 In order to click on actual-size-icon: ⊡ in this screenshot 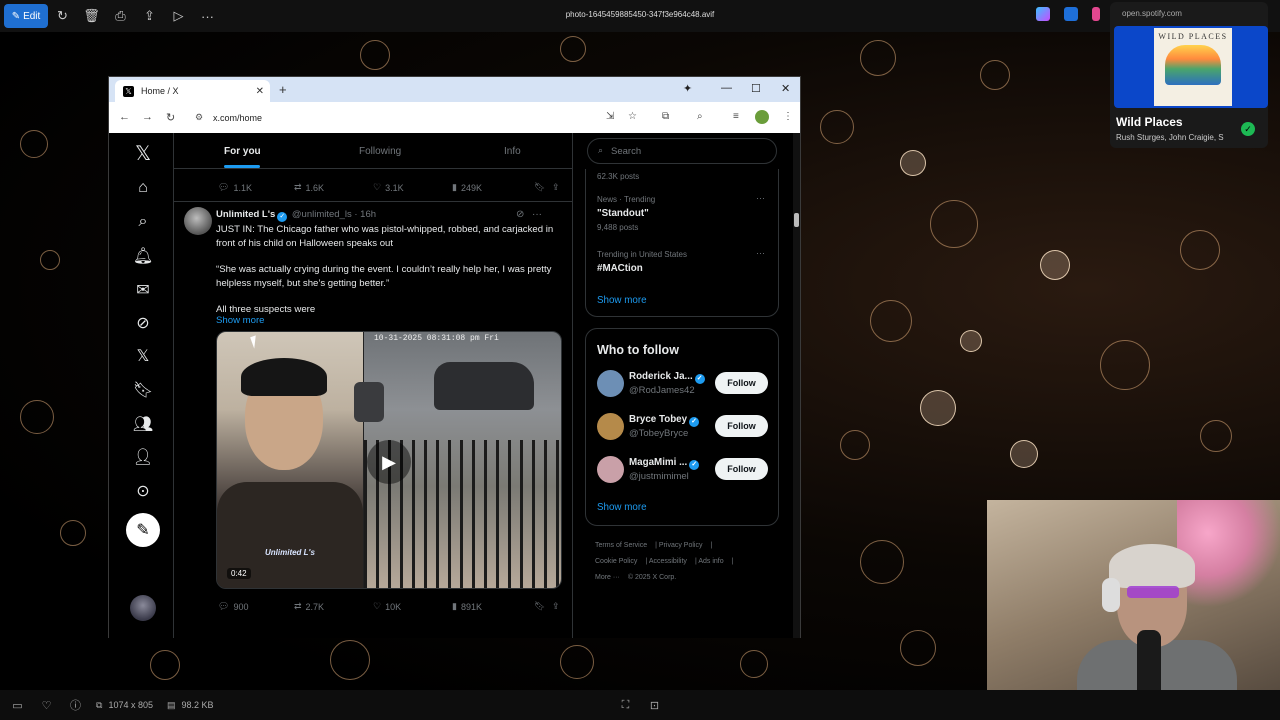, I will do `click(654, 705)`.